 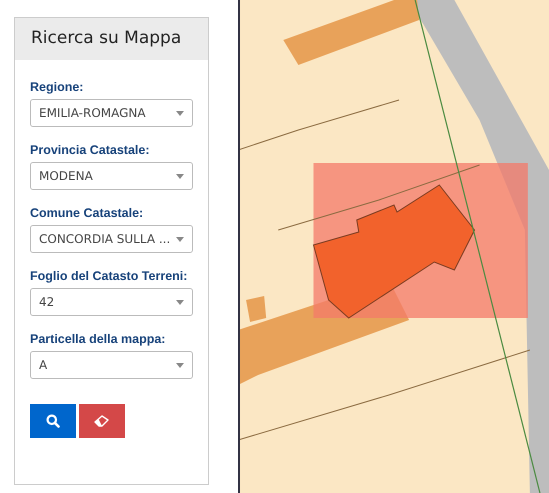 I want to click on field-label: Comune Catastale:, so click(x=87, y=213).